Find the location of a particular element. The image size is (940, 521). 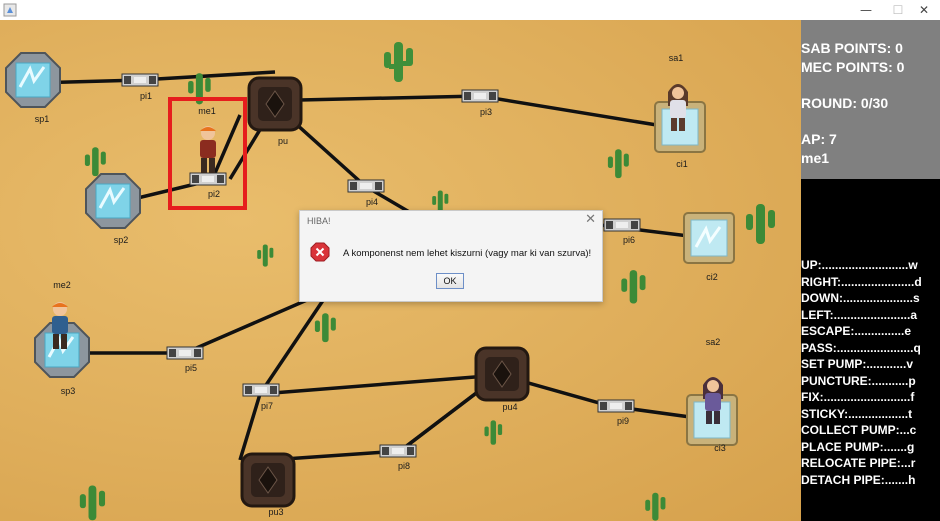

pipe-pi1-icon is located at coordinates (140, 80).